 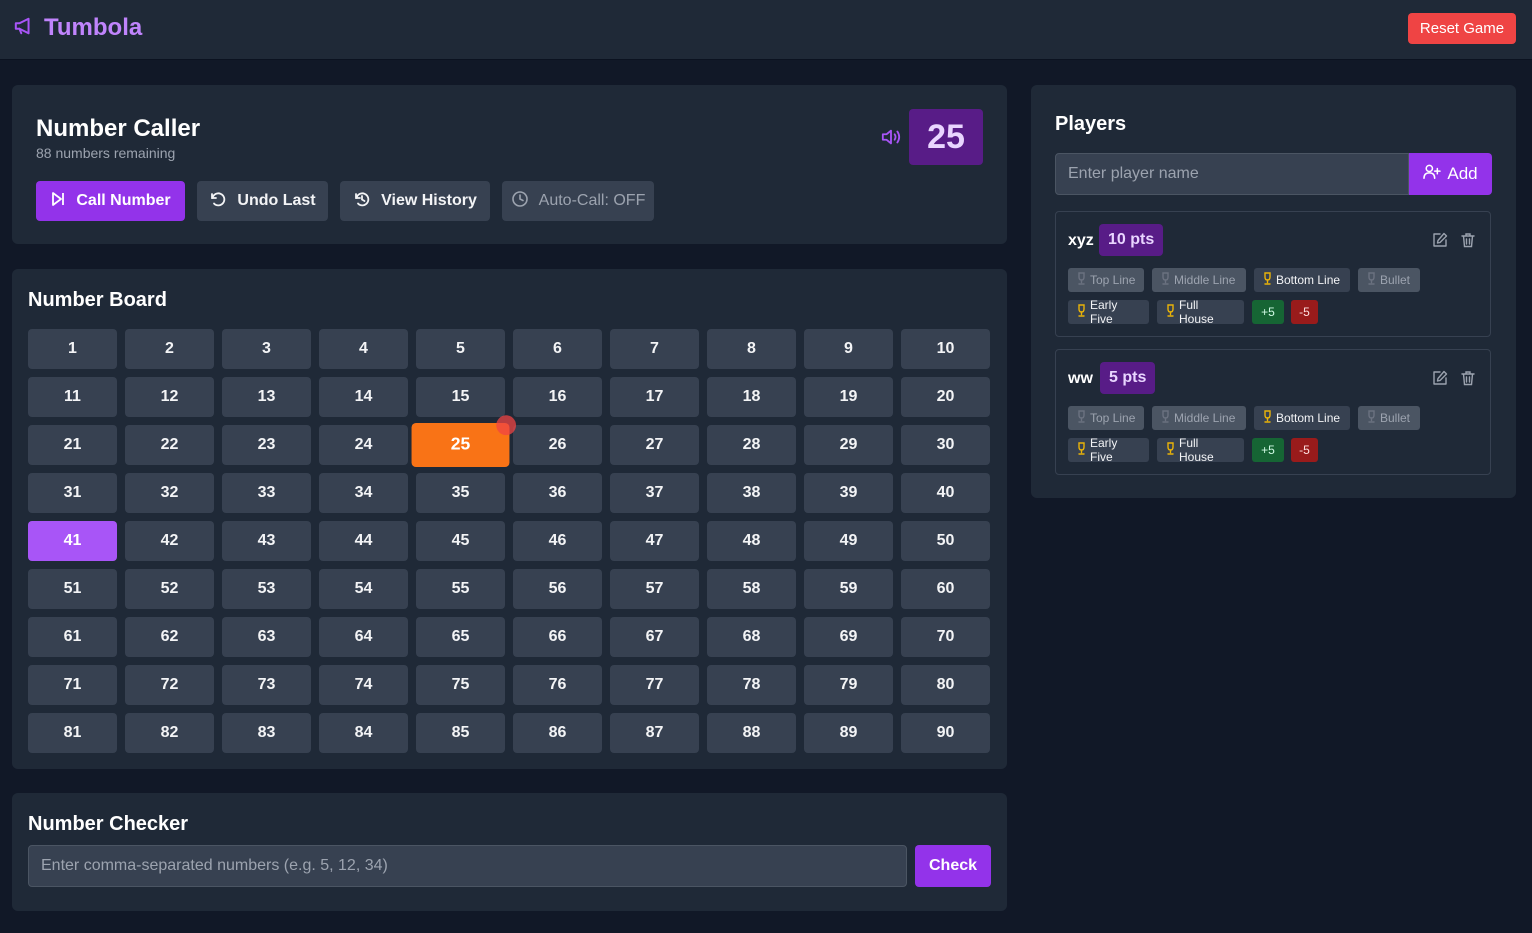 What do you see at coordinates (72, 541) in the screenshot?
I see `number-cell: 41` at bounding box center [72, 541].